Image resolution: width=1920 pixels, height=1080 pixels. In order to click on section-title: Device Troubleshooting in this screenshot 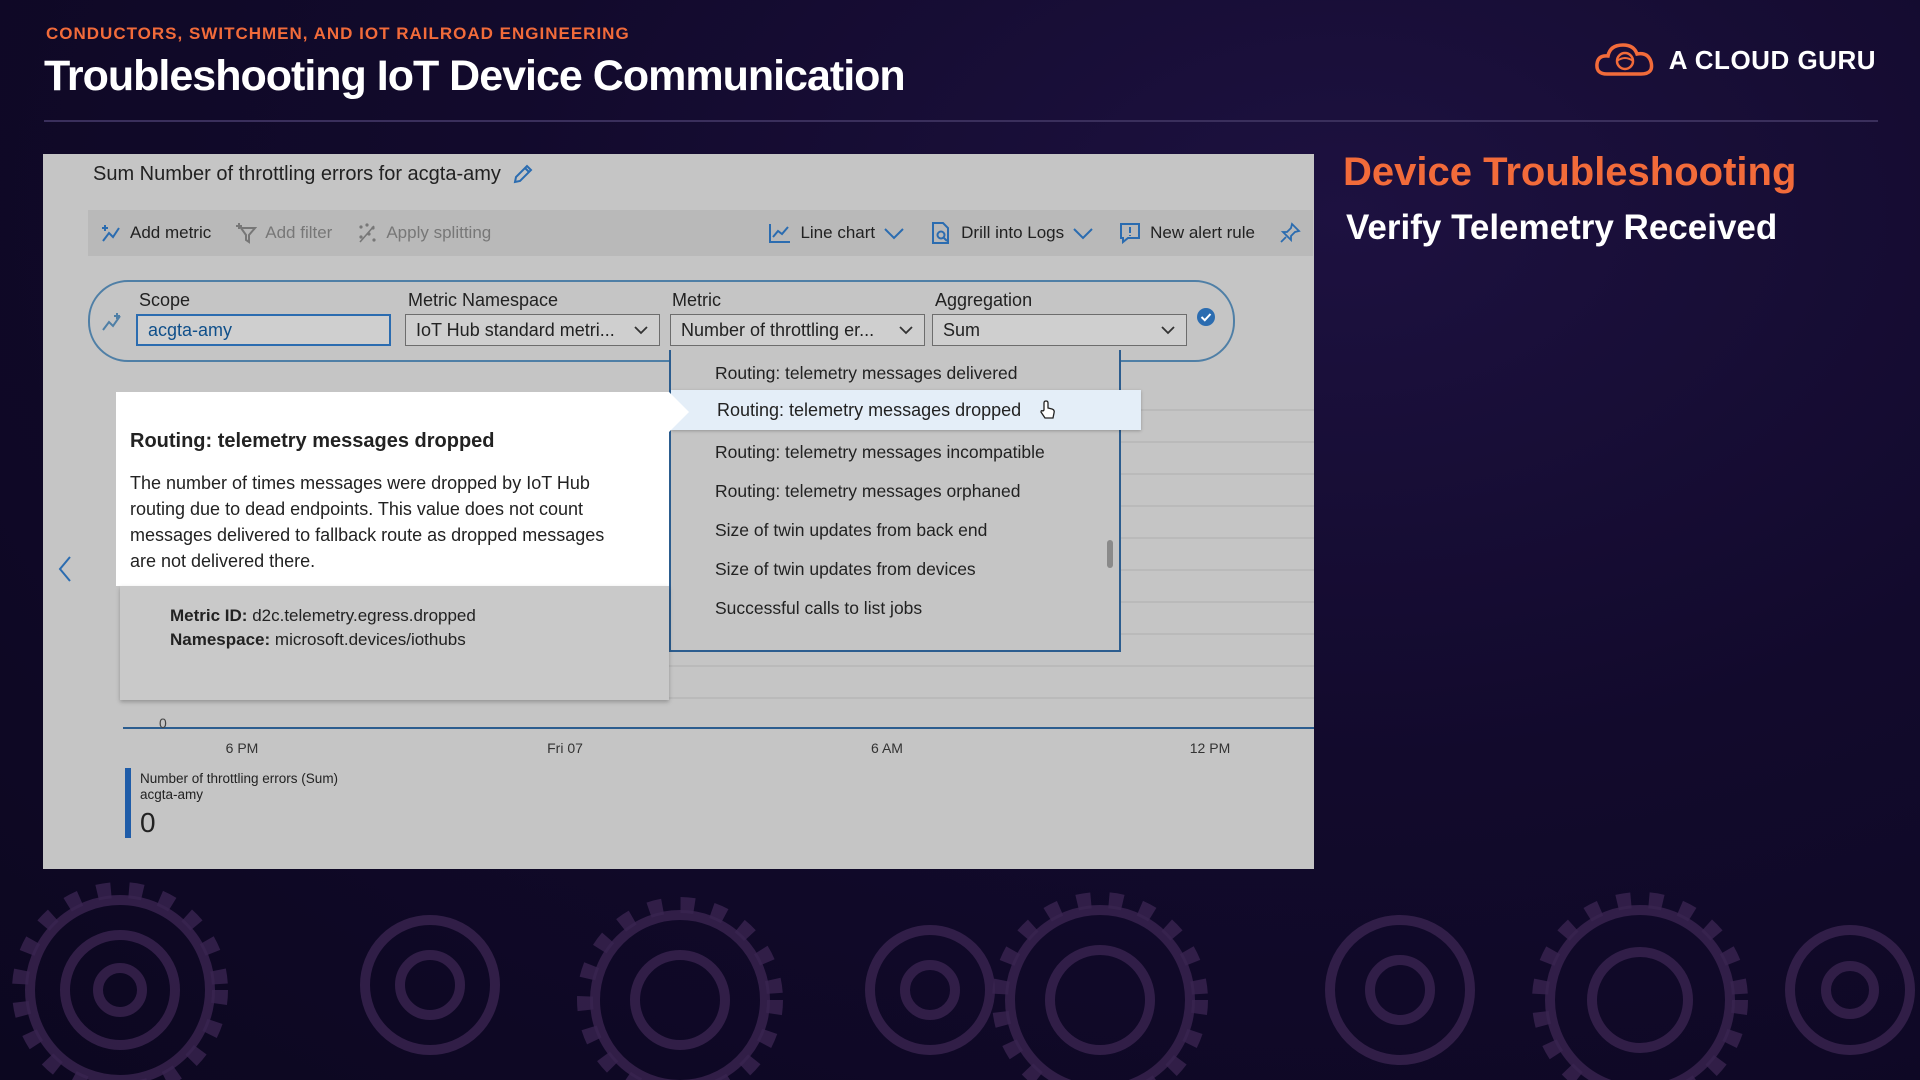, I will do `click(1570, 172)`.